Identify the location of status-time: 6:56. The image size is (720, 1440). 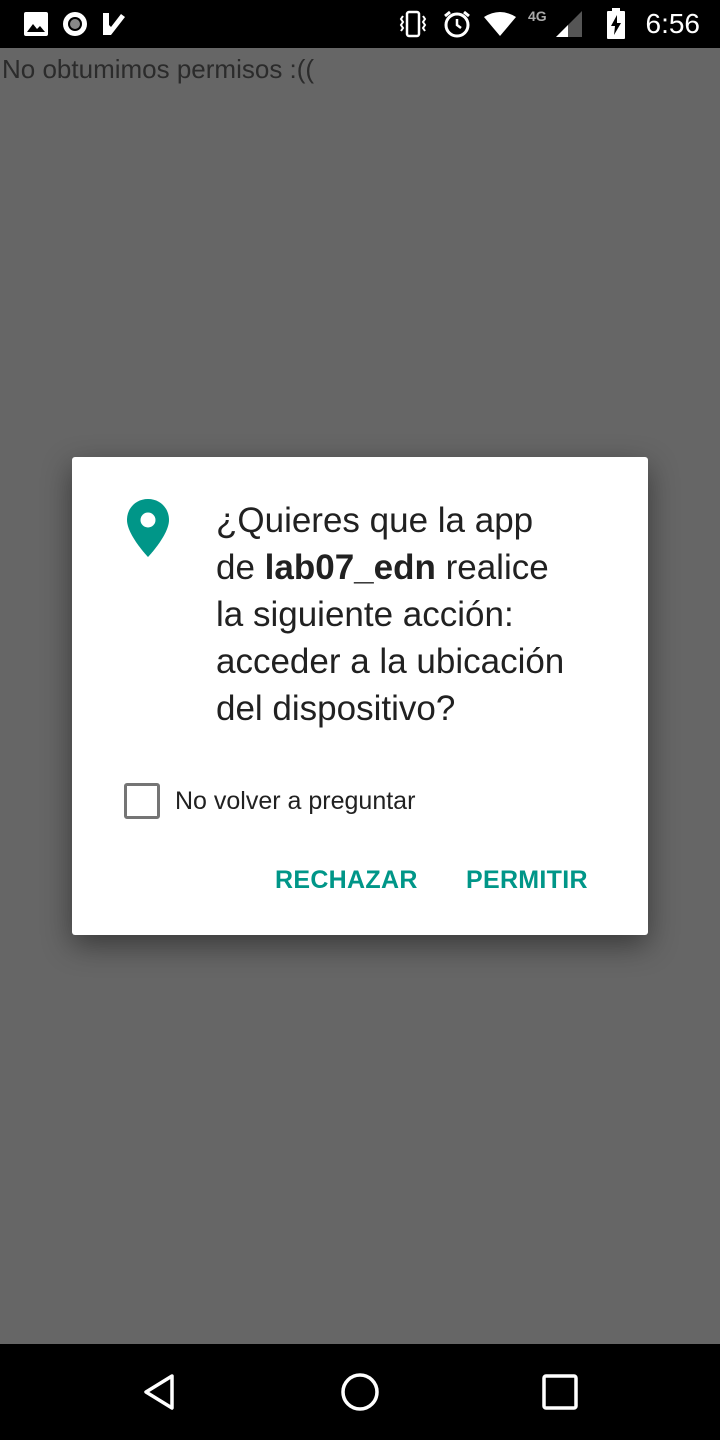
(673, 23).